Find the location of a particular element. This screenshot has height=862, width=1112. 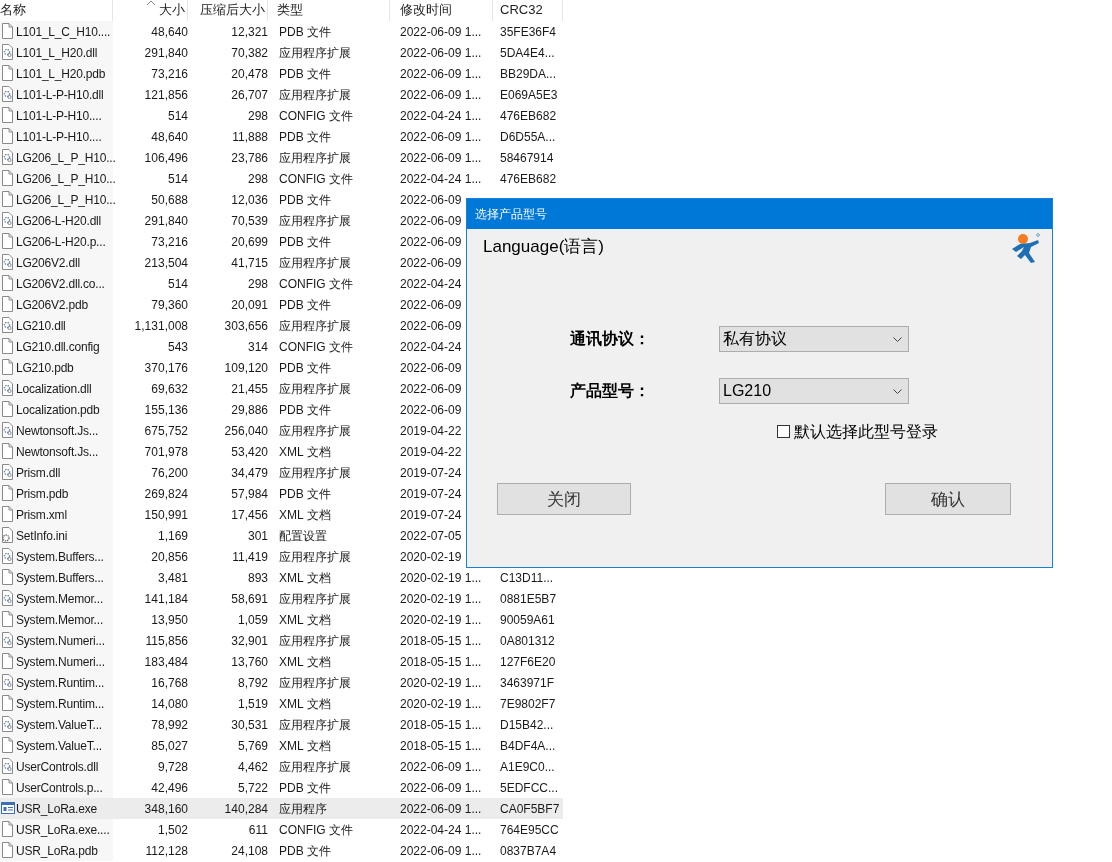

file-row: Prism.dll 76,200 34,479 应用程序扩展 2019-07-24 is located at coordinates (281, 472).